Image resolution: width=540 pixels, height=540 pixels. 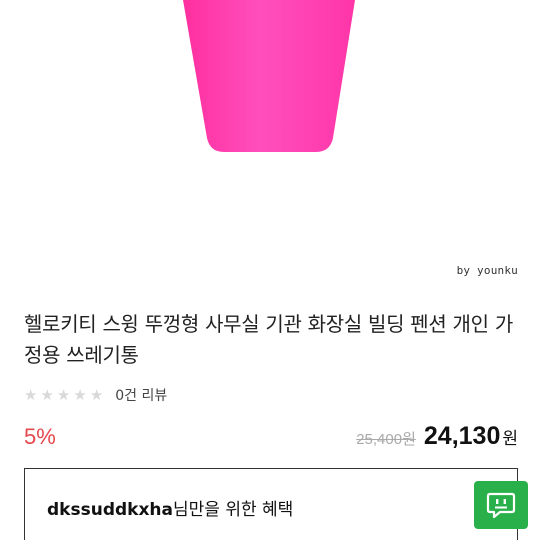 I want to click on review-count: 0건 리뷰, so click(x=141, y=395).